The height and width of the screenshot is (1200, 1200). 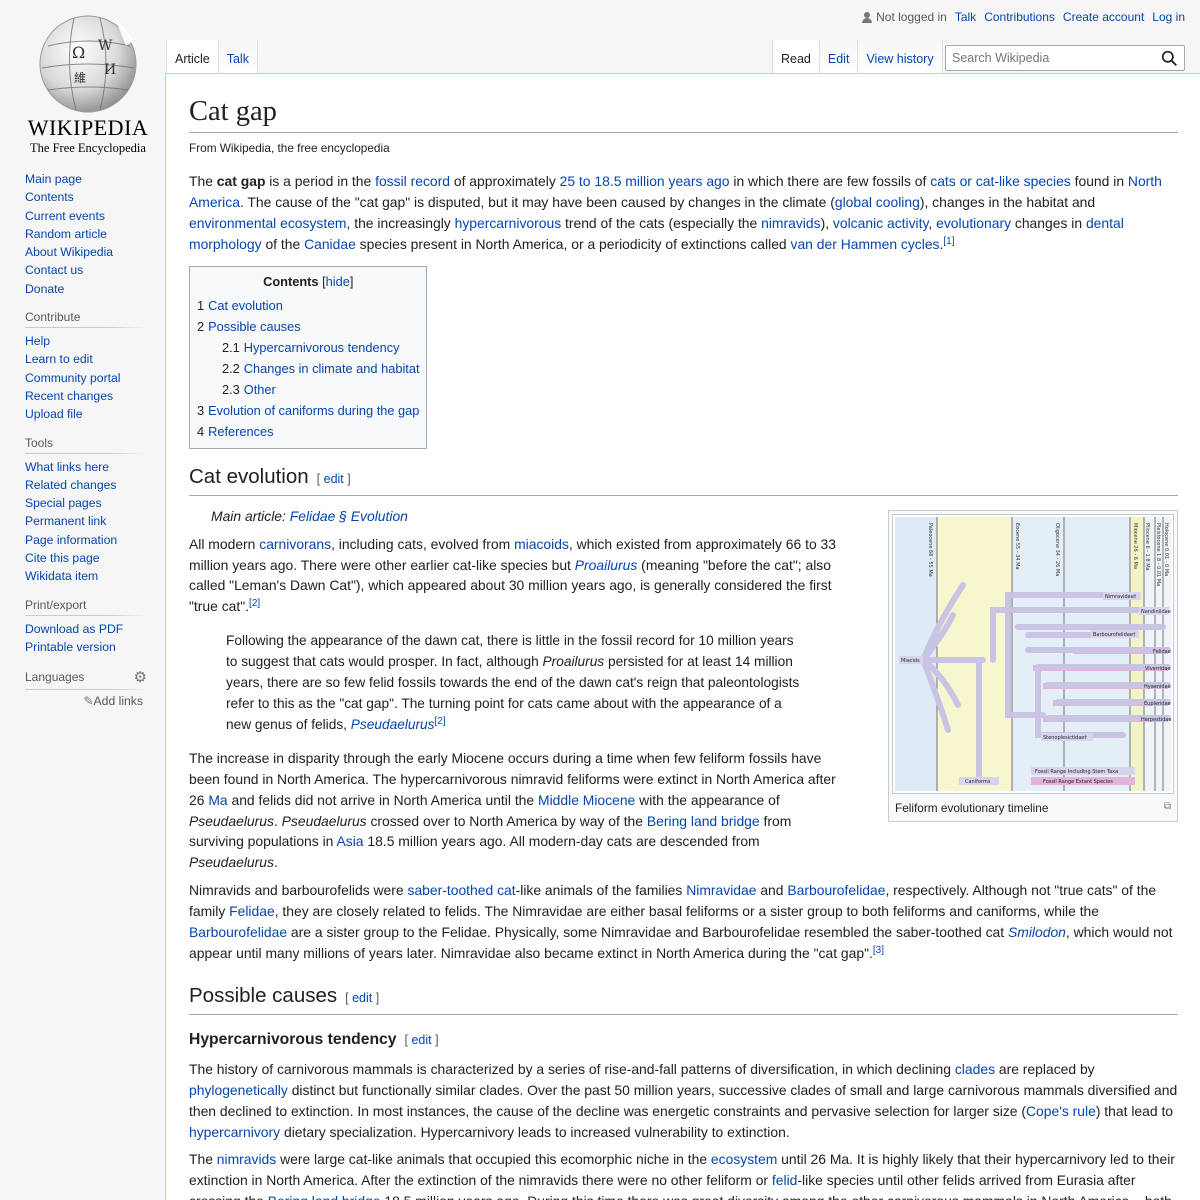 What do you see at coordinates (69, 252) in the screenshot?
I see `sidebar-item-about-wikipedia: About Wikipedia` at bounding box center [69, 252].